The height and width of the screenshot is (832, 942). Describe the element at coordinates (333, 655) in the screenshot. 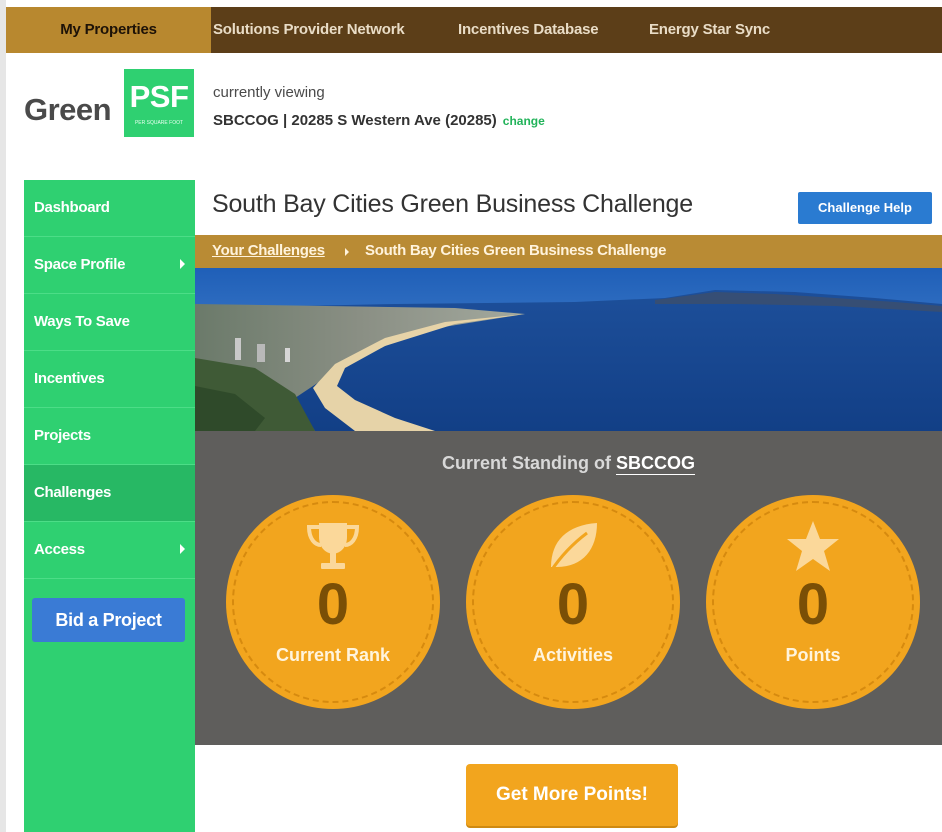

I see `stat-label: Current Rank` at that location.